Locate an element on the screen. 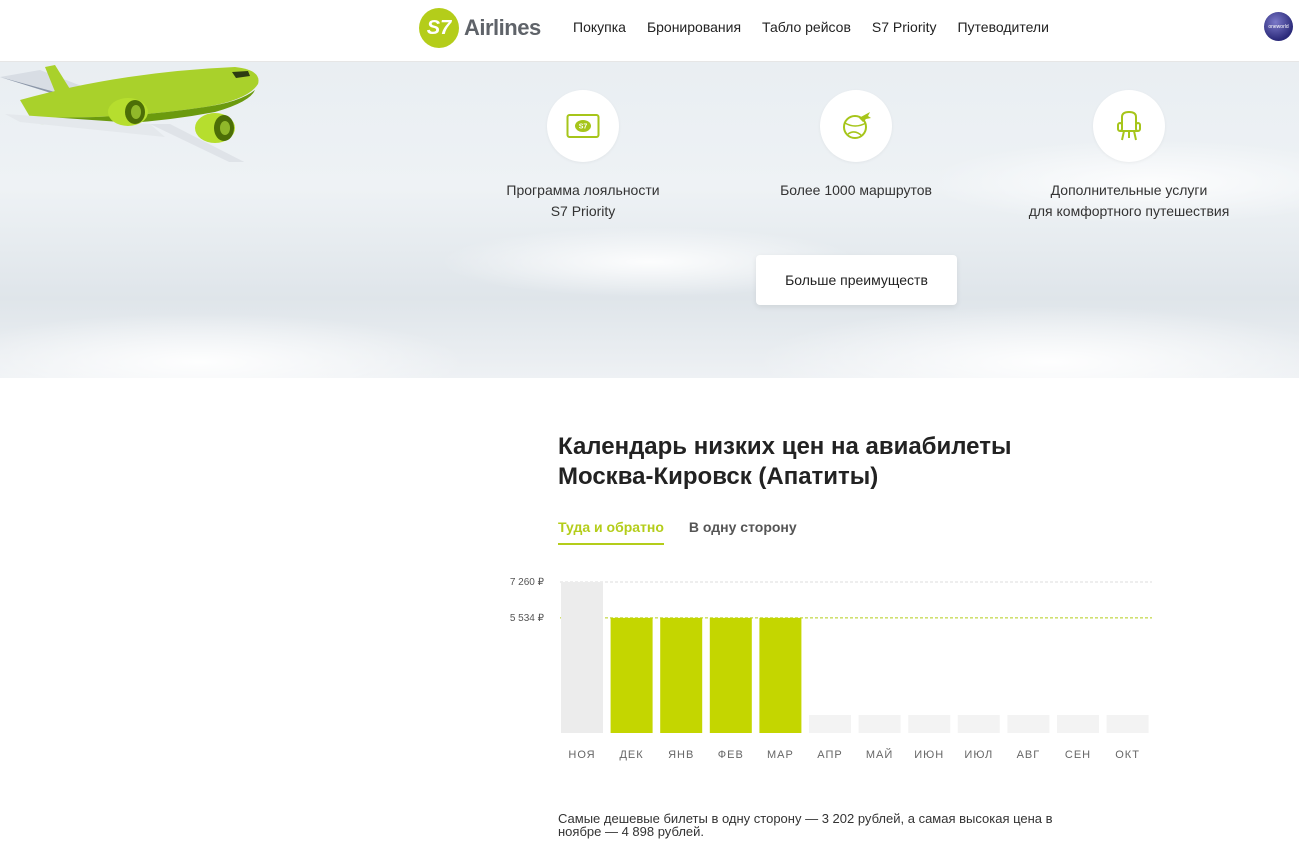 The width and height of the screenshot is (1299, 863). more-benefits-button: Больше преимуществ is located at coordinates (856, 280).